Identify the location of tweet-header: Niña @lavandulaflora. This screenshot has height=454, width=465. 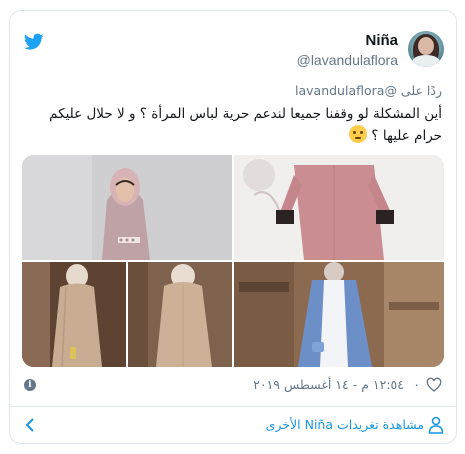
(233, 45).